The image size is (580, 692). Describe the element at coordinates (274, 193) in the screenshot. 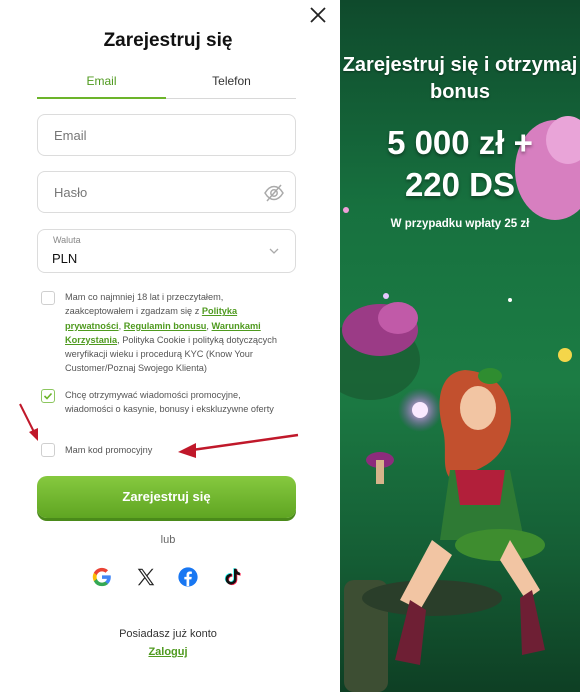

I see `eye-off-icon` at that location.